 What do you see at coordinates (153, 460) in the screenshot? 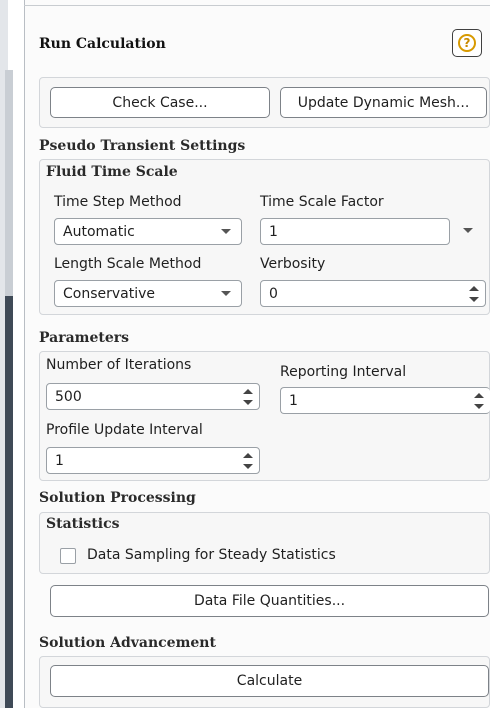
I see `profile-update-interval-spinner: 1` at bounding box center [153, 460].